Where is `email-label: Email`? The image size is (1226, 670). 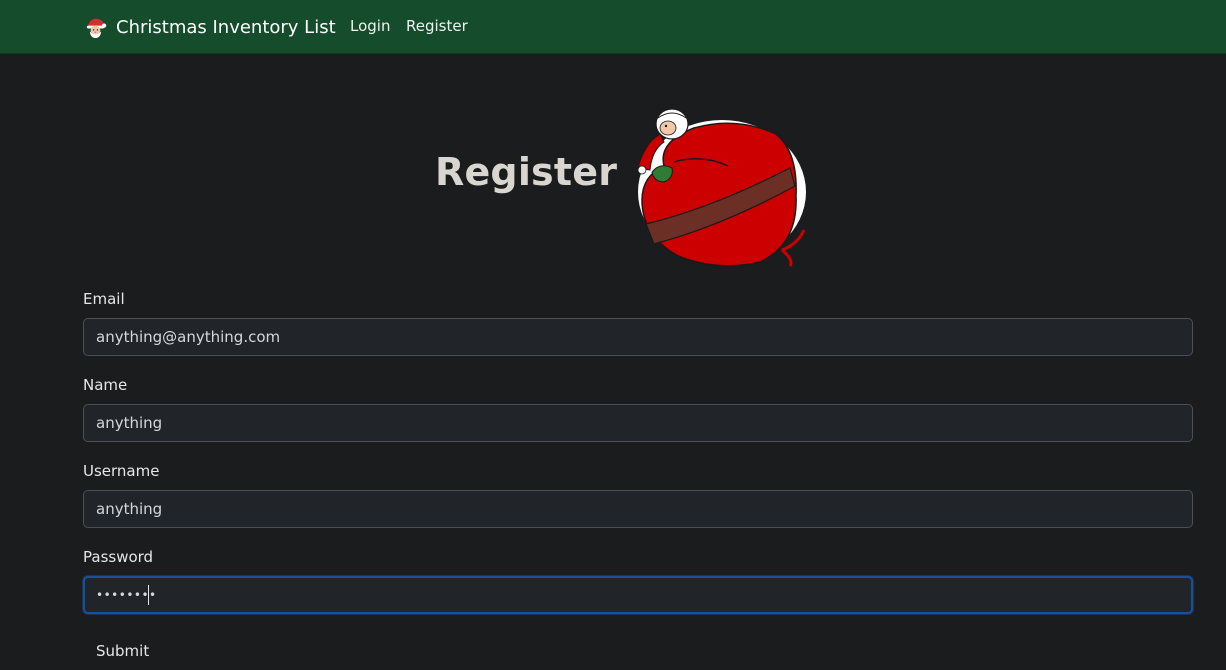 email-label: Email is located at coordinates (104, 299).